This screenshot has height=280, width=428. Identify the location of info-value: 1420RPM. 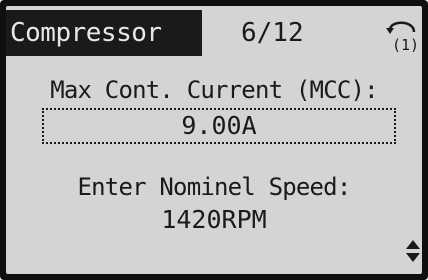
(214, 219).